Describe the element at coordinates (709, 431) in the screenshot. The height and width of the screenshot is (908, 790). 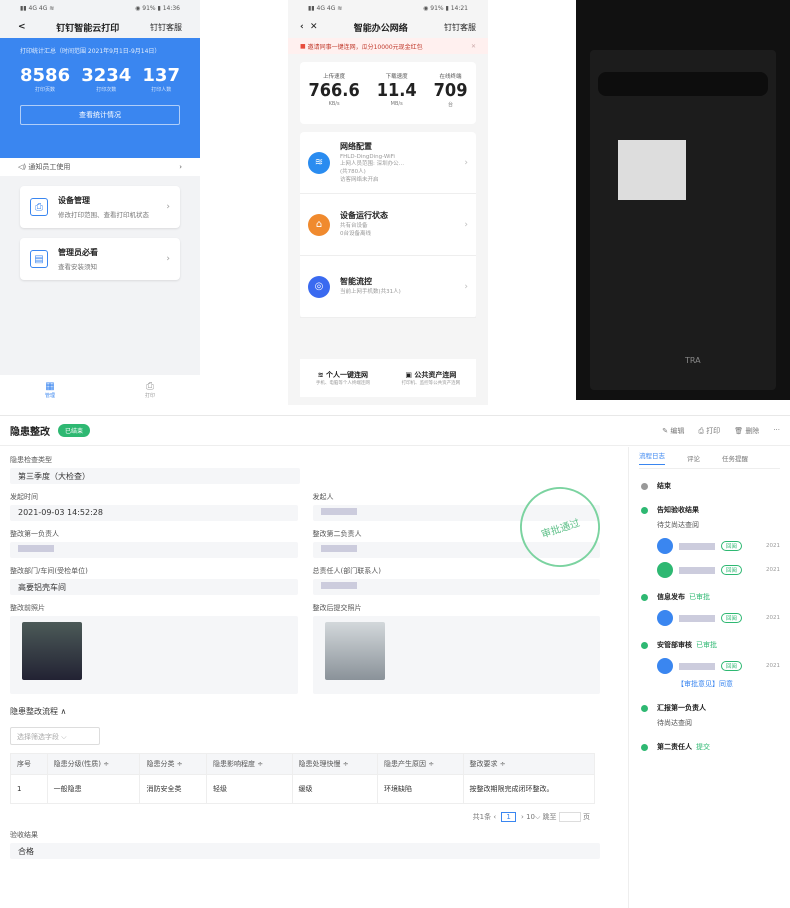
I see `print-button: ⎙ 打印` at that location.